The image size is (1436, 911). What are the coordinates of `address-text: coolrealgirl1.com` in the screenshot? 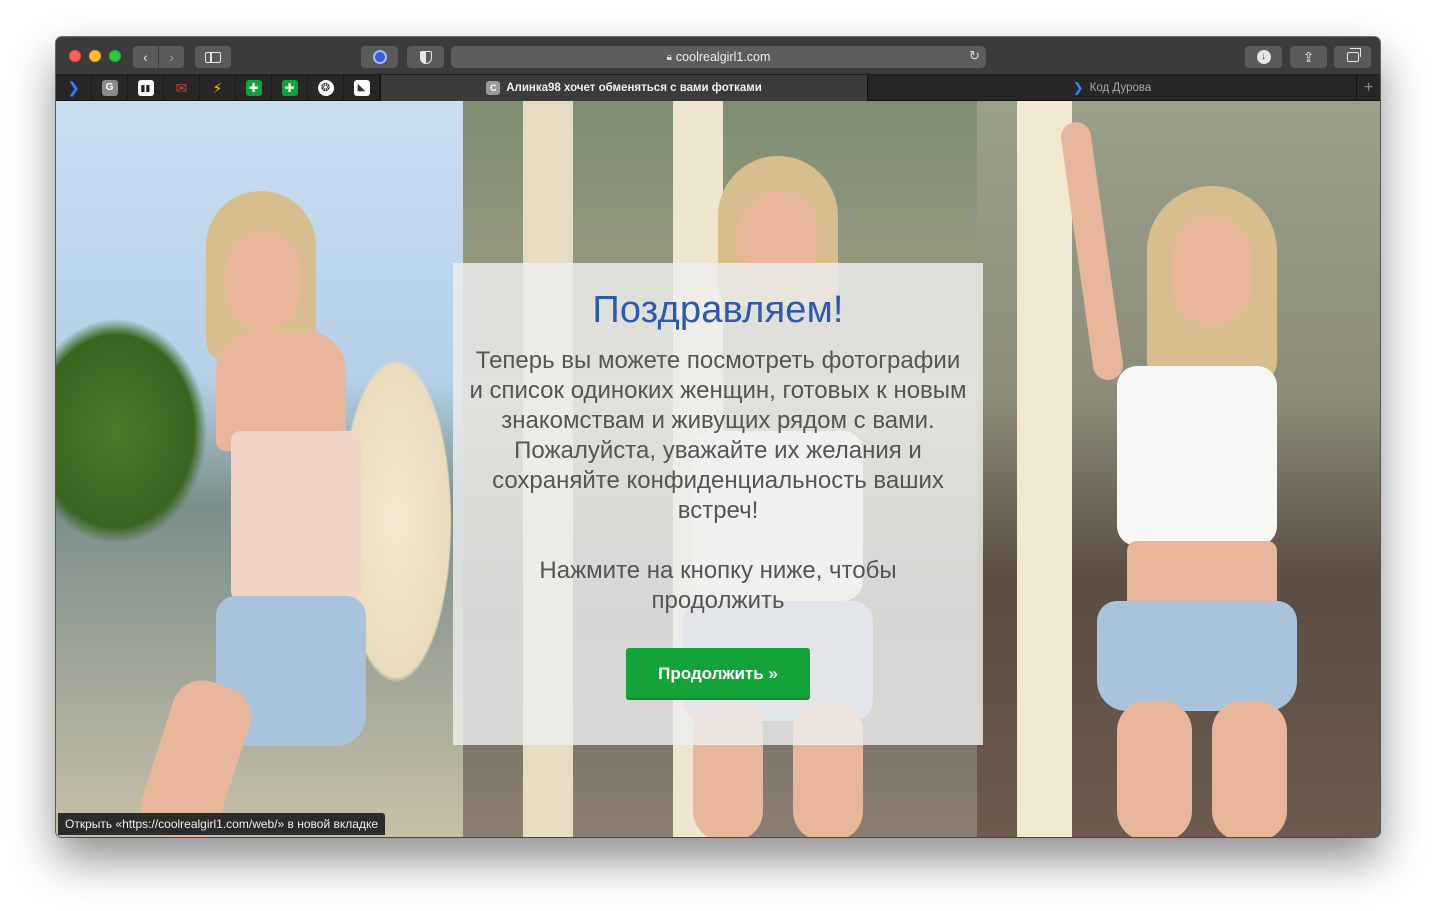 It's located at (723, 57).